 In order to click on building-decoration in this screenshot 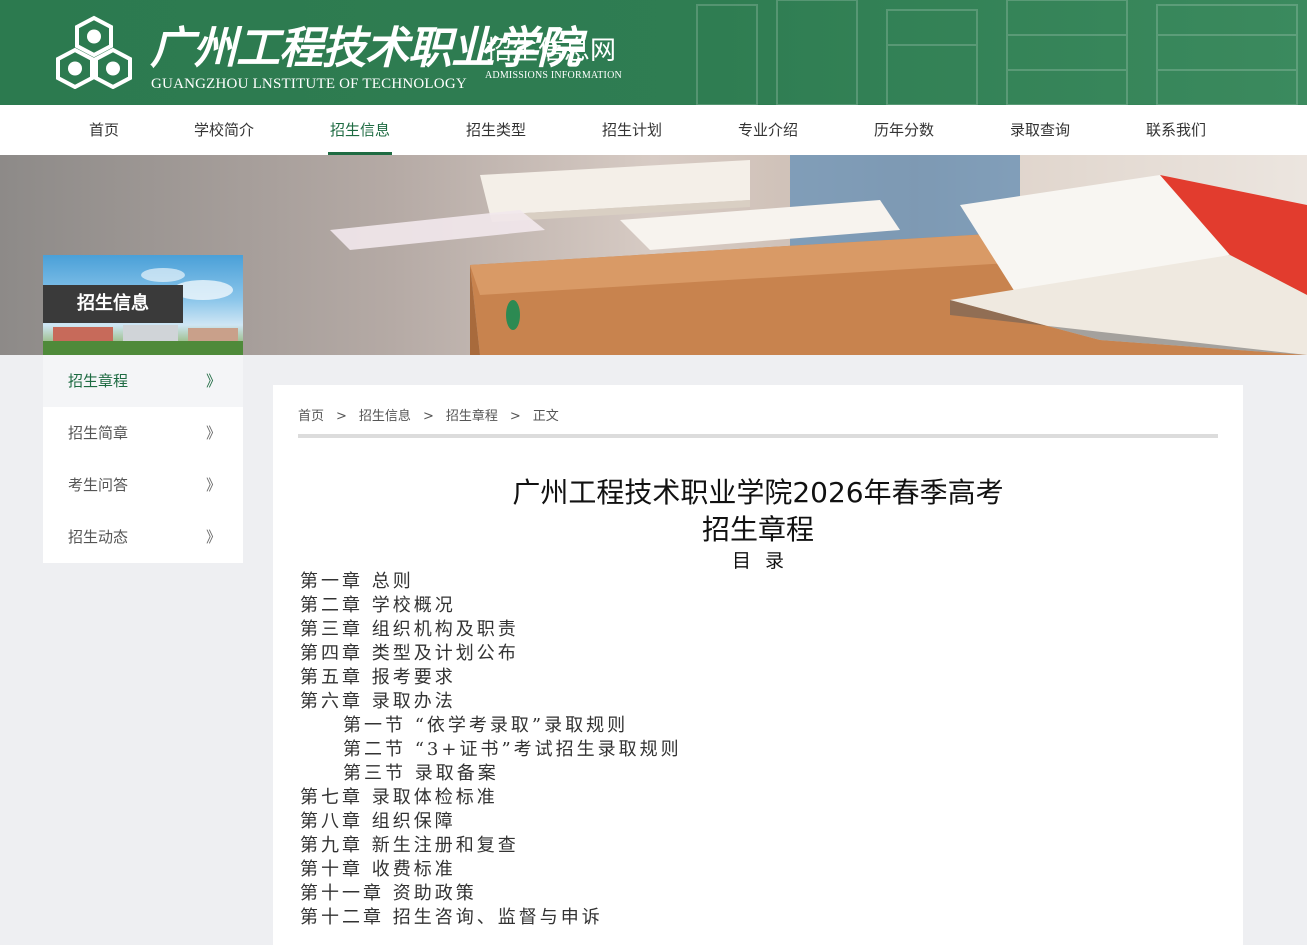, I will do `click(997, 52)`.